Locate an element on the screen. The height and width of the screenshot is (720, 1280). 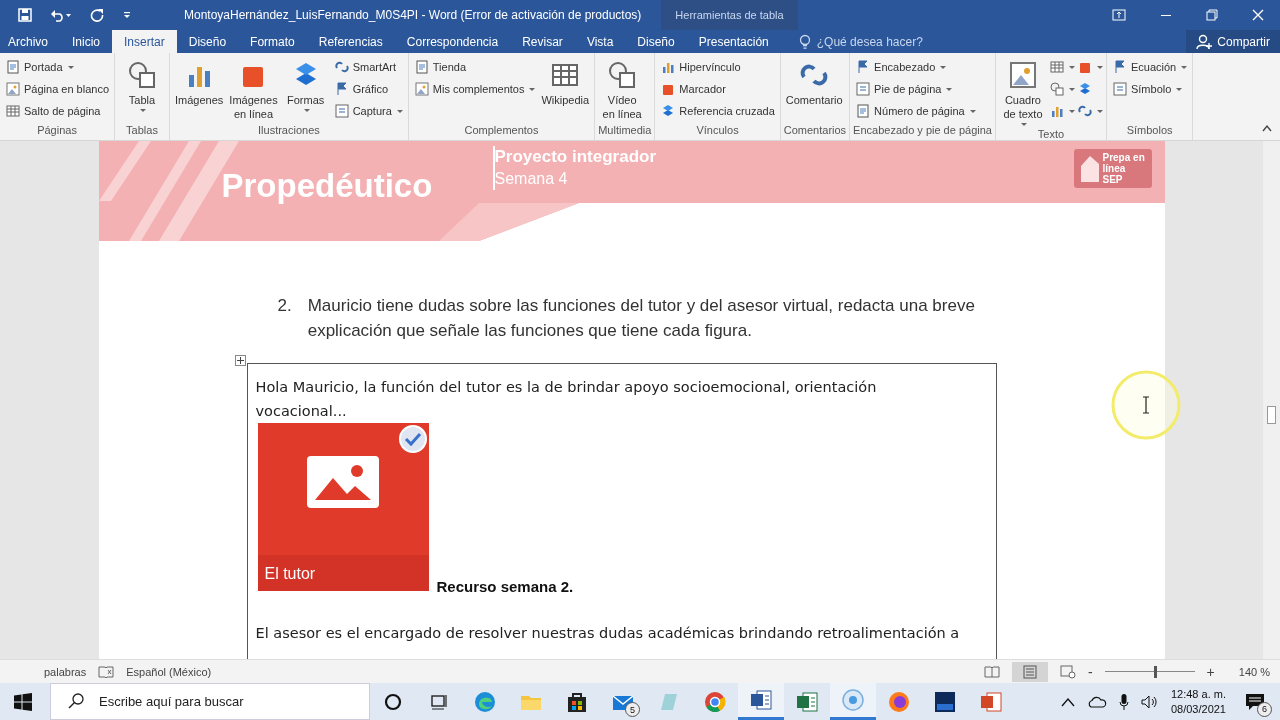
ribbon-button: Portada is located at coordinates (57, 67).